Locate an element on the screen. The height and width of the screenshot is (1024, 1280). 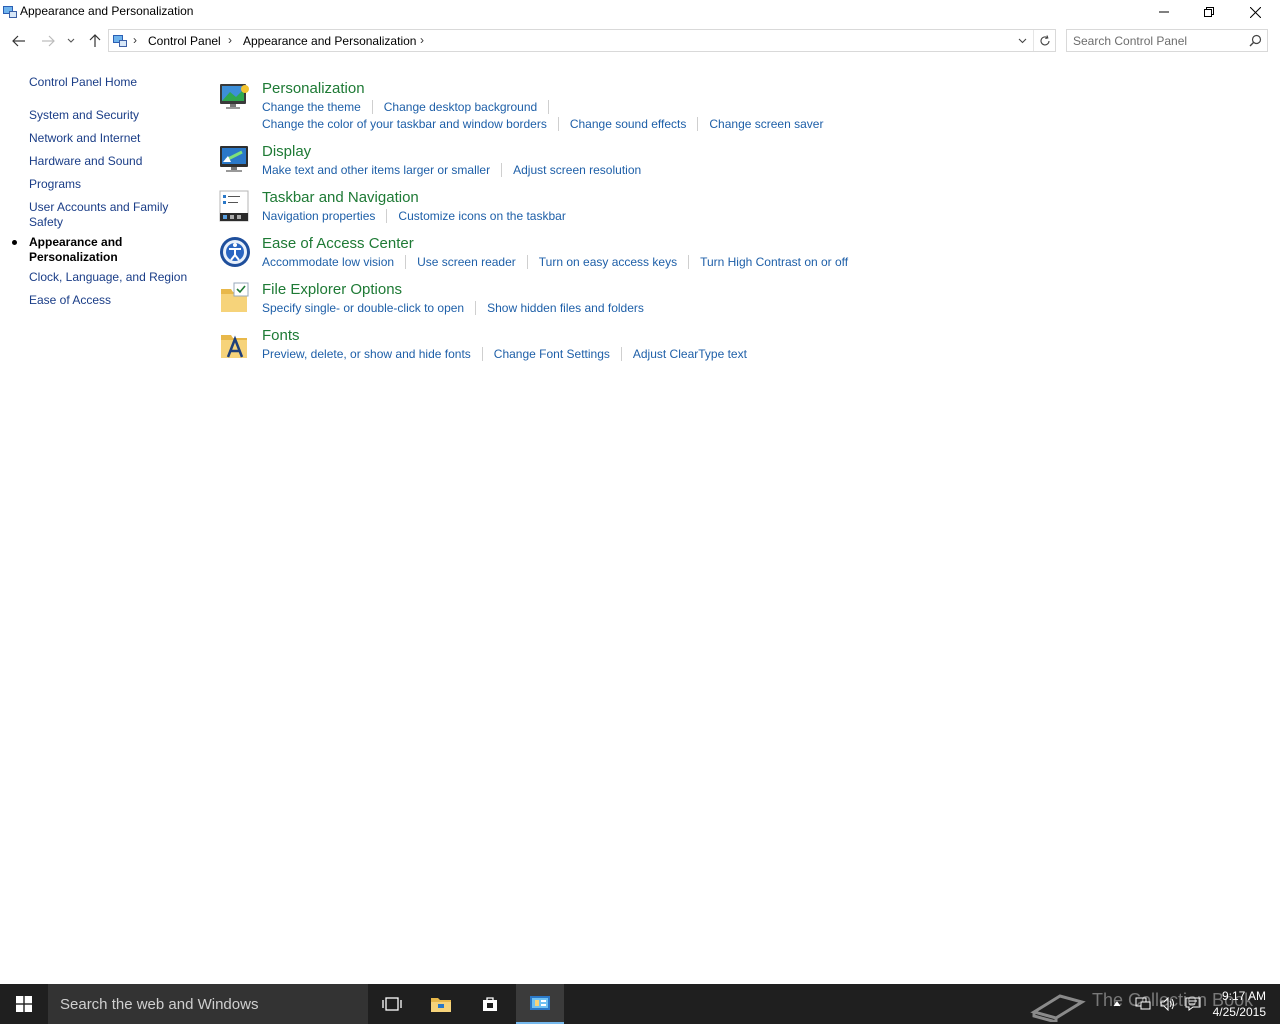
address-history-button is located at coordinates (1022, 40).